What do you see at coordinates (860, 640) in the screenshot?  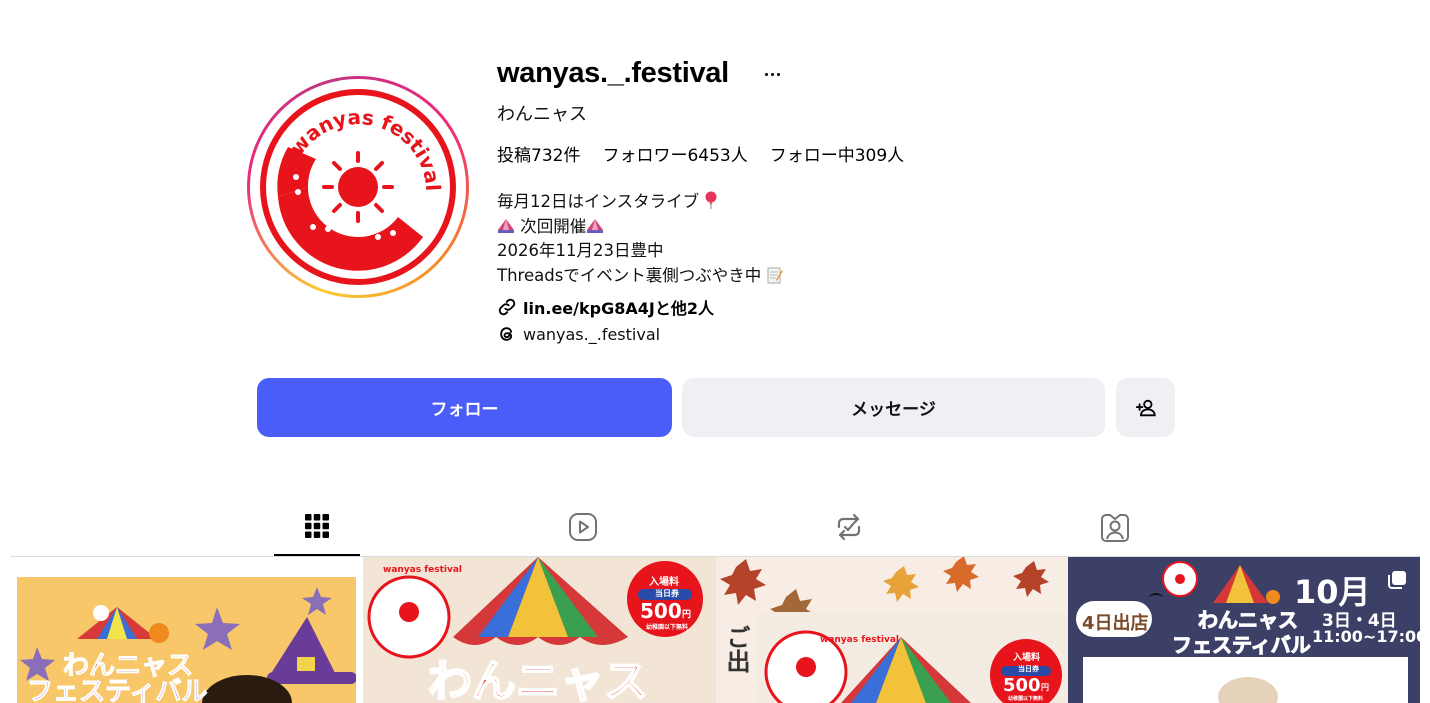 I see `post-3-logo: wanyas festival` at bounding box center [860, 640].